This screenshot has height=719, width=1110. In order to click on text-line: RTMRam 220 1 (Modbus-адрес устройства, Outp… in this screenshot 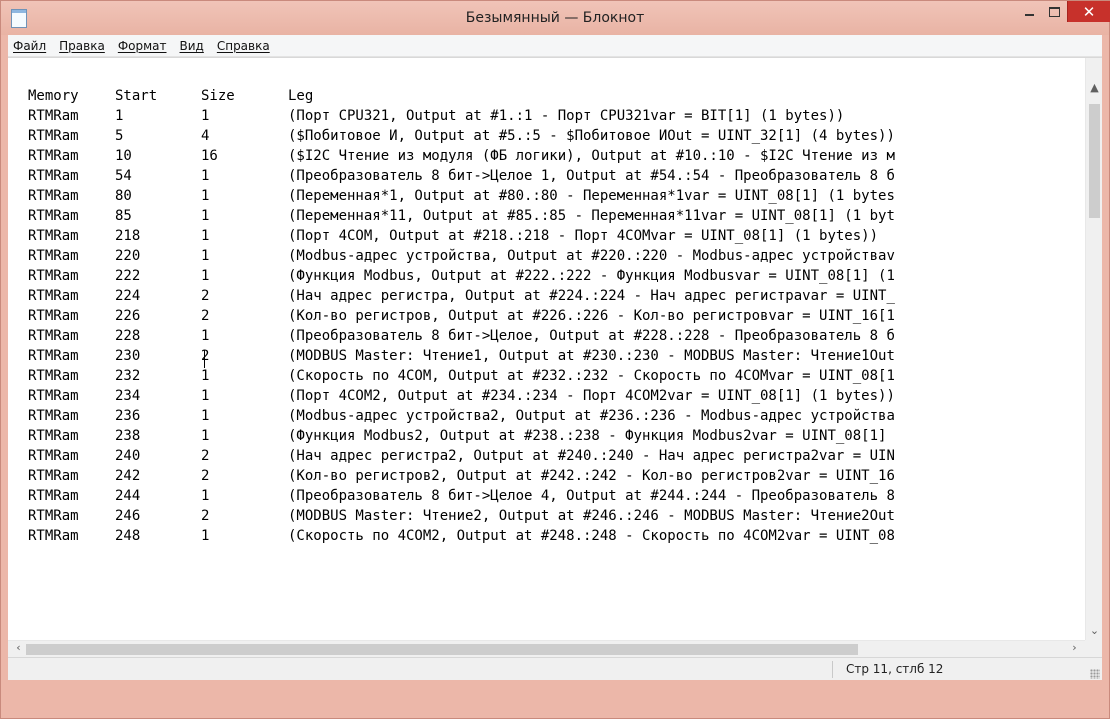, I will do `click(546, 256)`.